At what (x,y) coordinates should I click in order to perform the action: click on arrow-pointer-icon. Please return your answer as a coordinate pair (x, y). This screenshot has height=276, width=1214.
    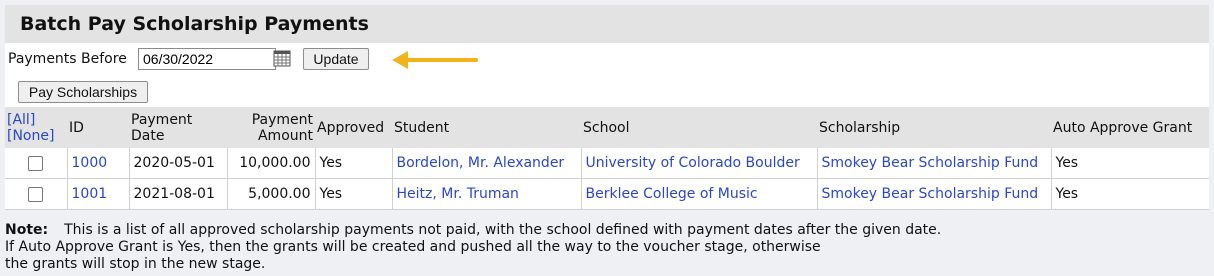
    Looking at the image, I should click on (435, 60).